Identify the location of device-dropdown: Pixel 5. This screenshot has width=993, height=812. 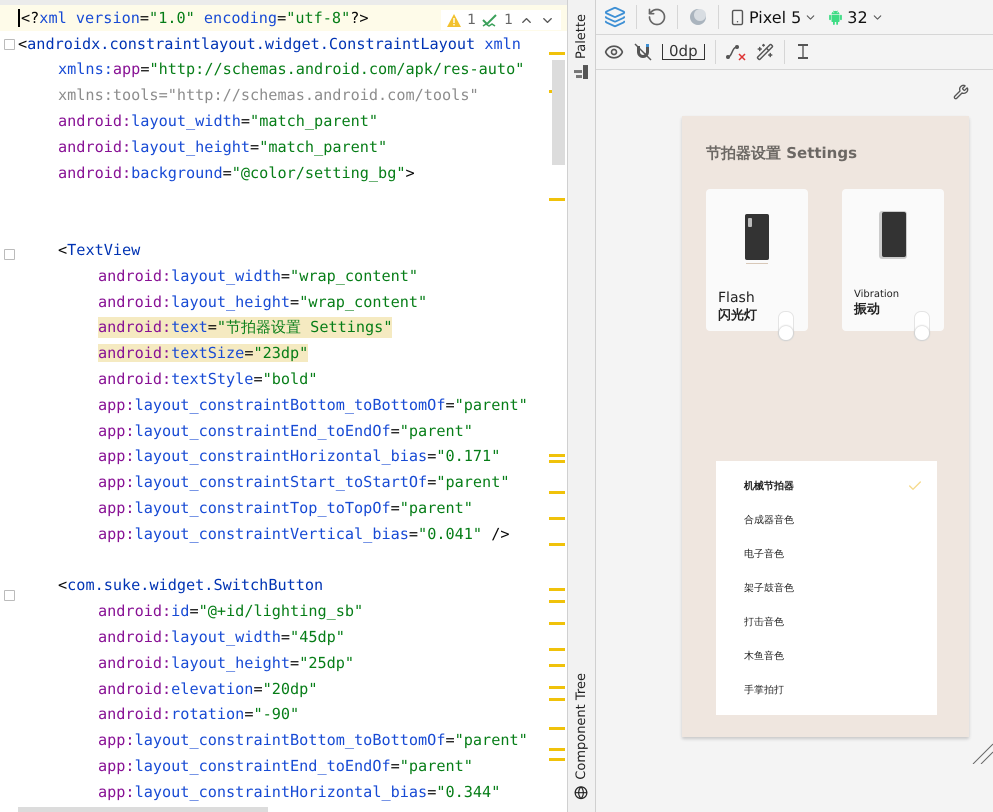
(773, 17).